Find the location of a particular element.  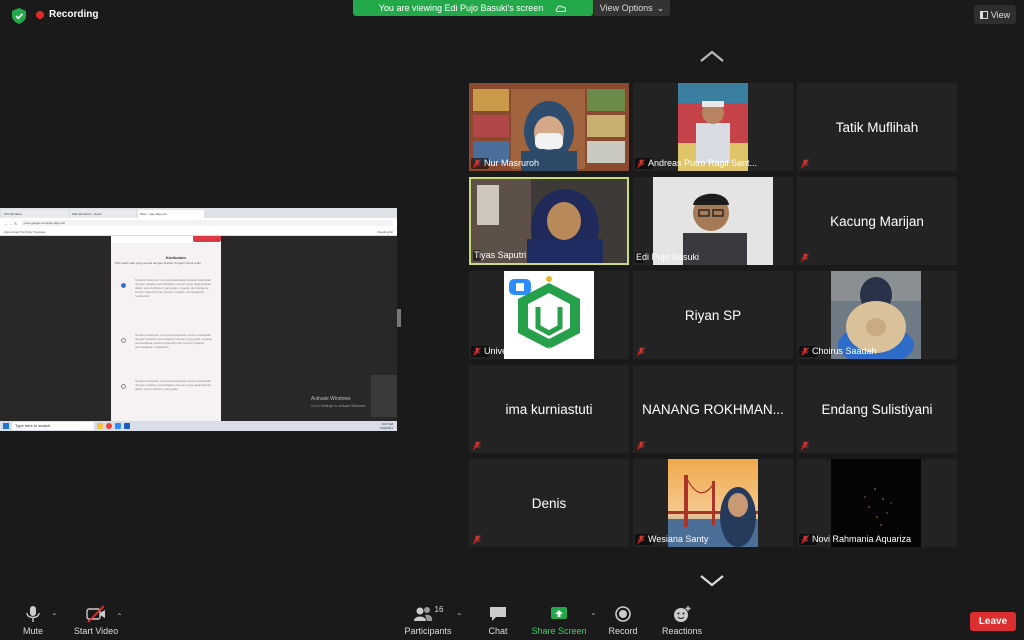

chat-label: Chat is located at coordinates (498, 631).